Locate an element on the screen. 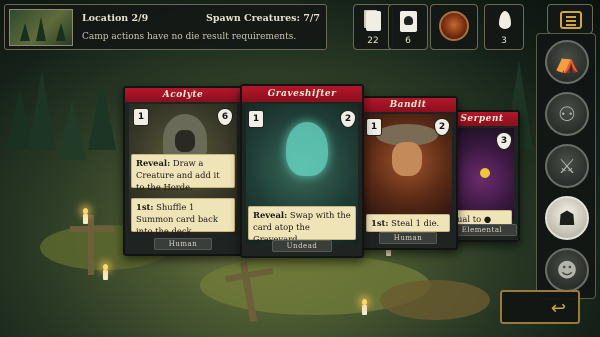 The height and width of the screenshot is (337, 600). card-type: Undead is located at coordinates (302, 242).